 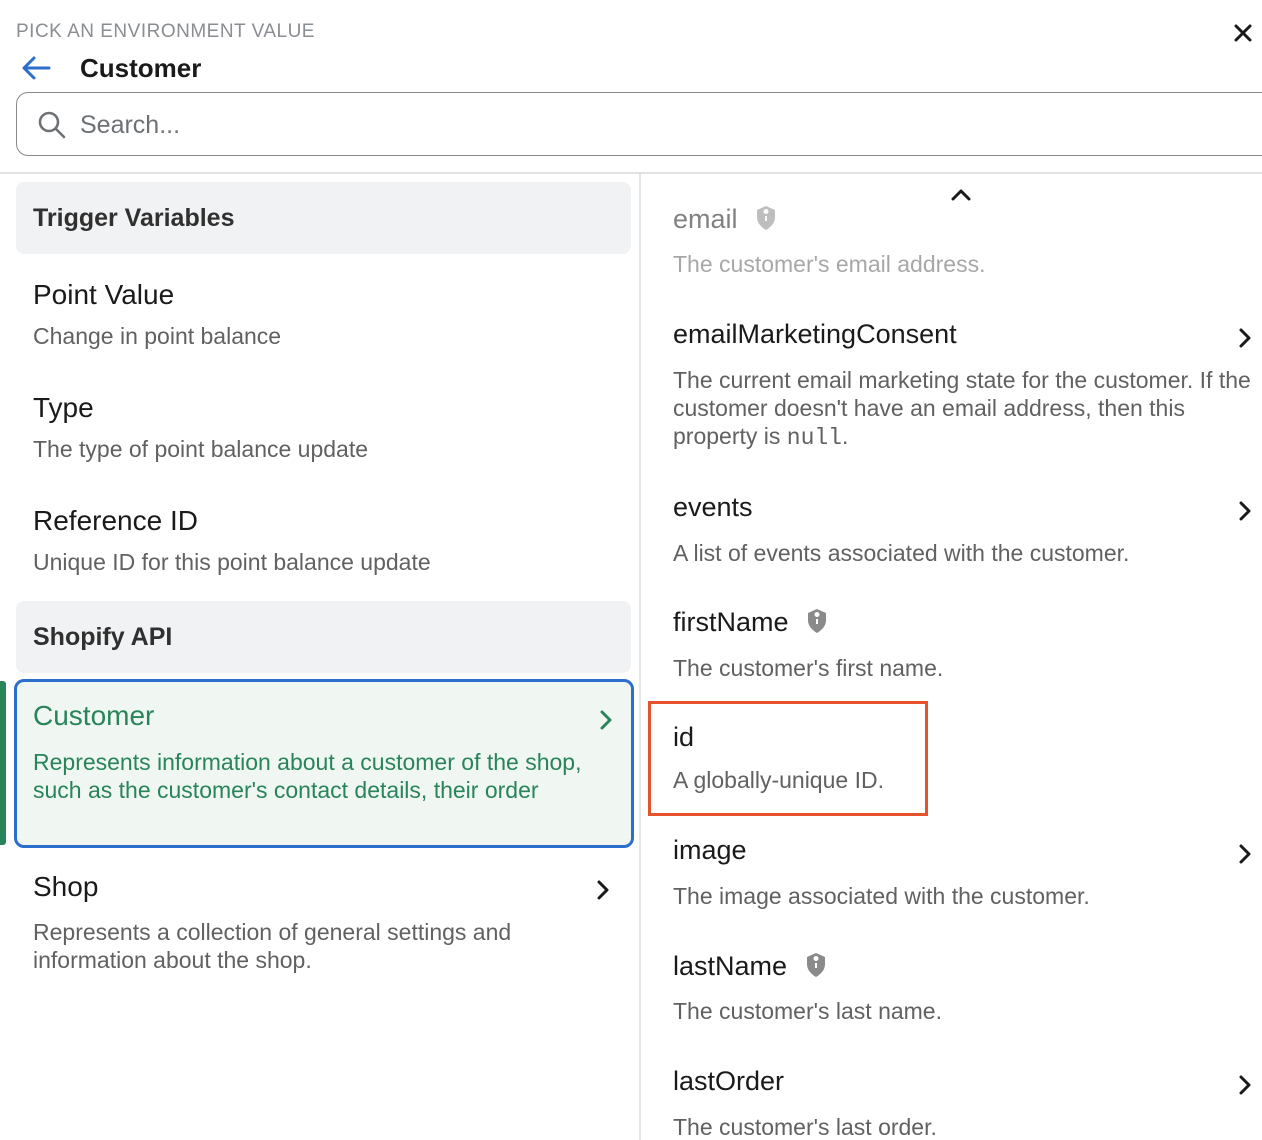 What do you see at coordinates (788, 758) in the screenshot?
I see `highlight-annotation` at bounding box center [788, 758].